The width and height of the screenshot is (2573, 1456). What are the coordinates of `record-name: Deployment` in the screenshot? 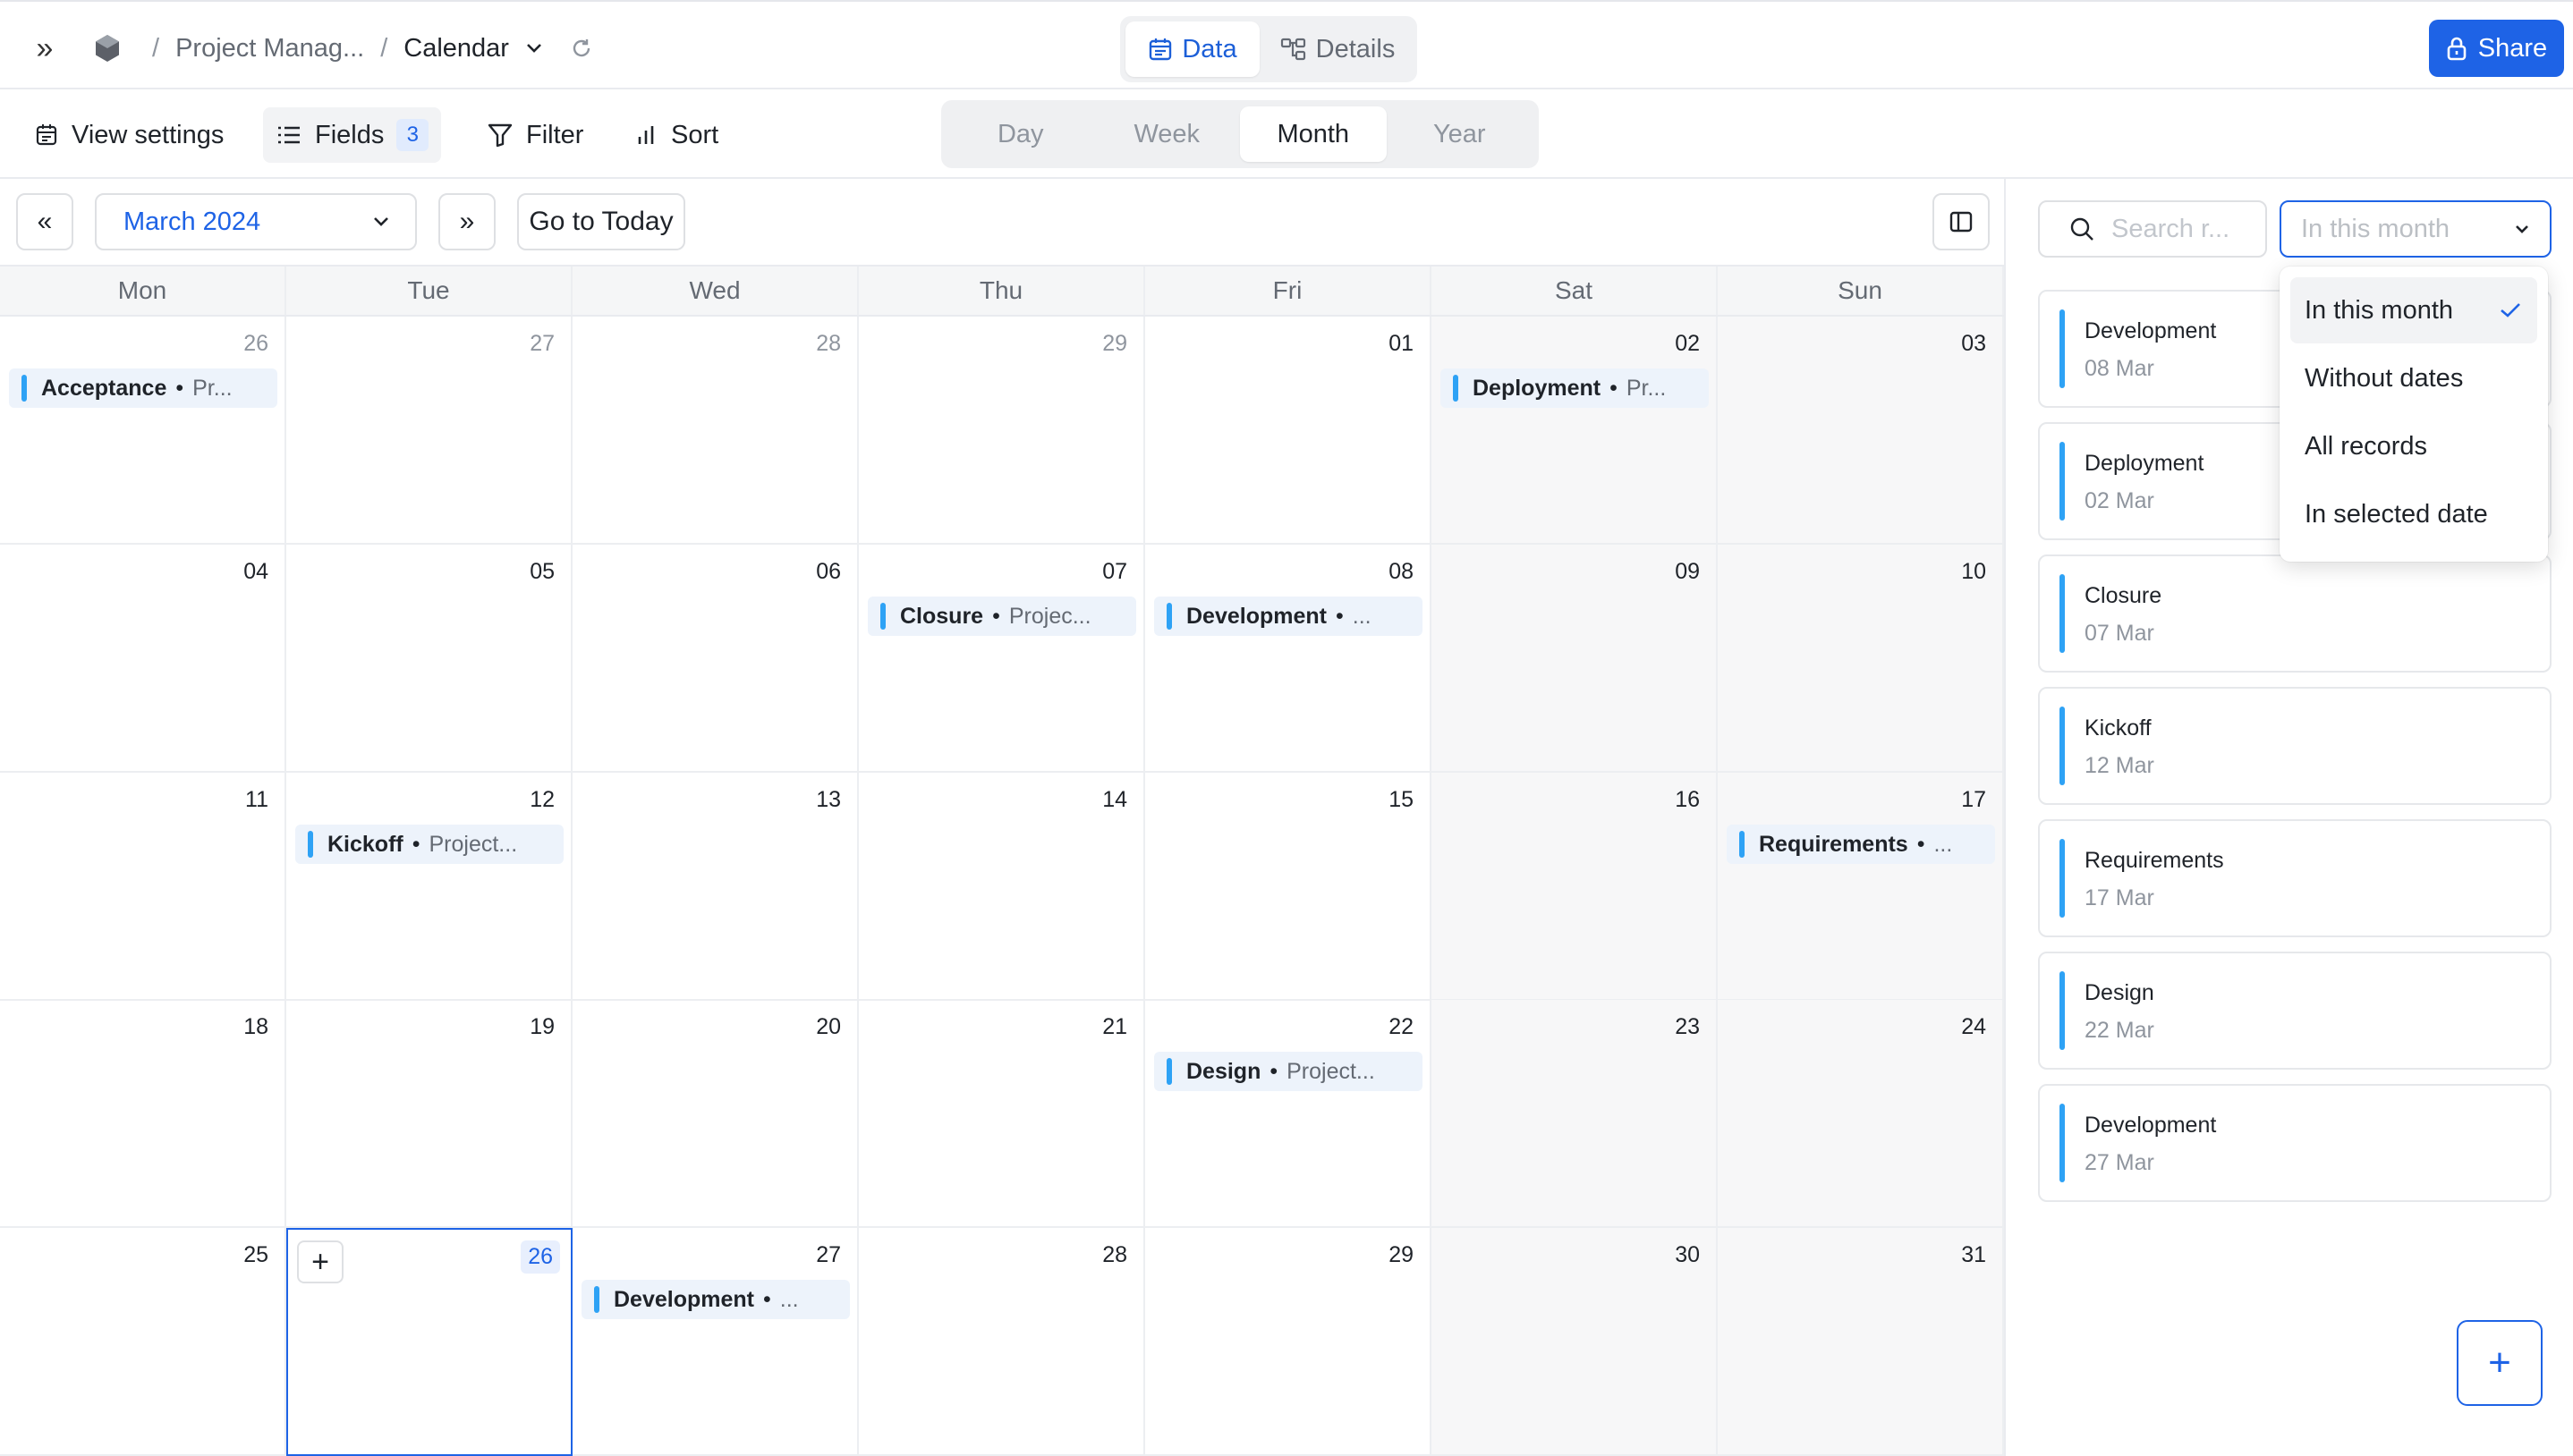 It's located at (2144, 463).